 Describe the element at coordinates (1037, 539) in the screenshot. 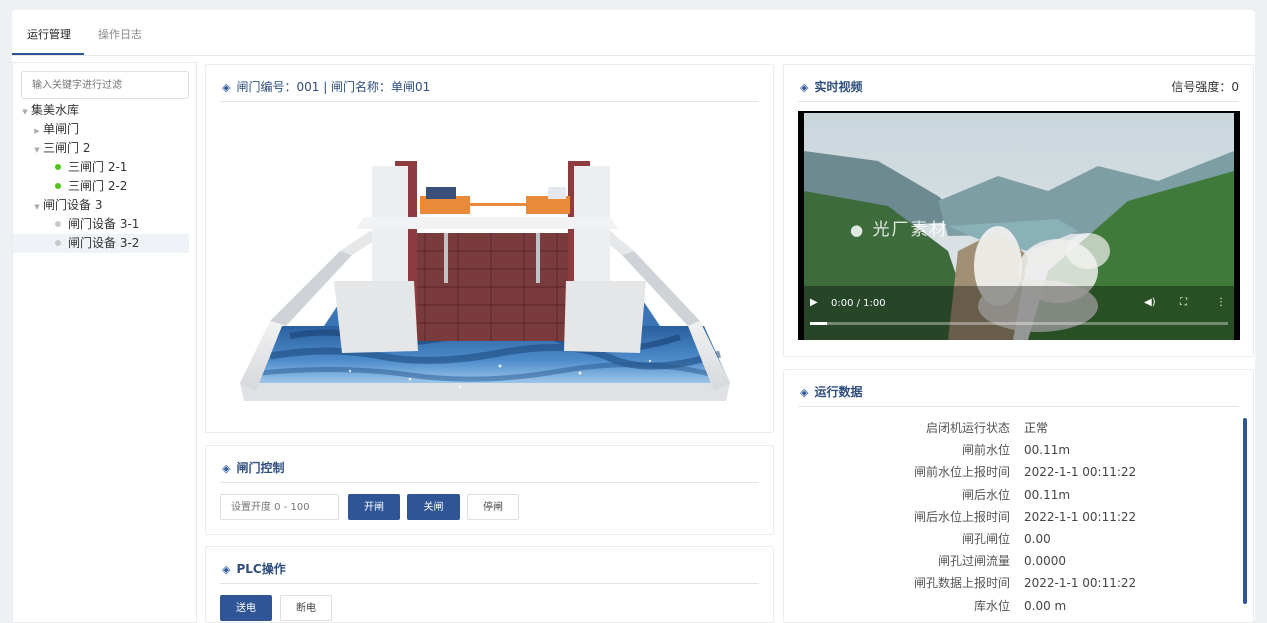

I see `data-value: 0.00` at that location.